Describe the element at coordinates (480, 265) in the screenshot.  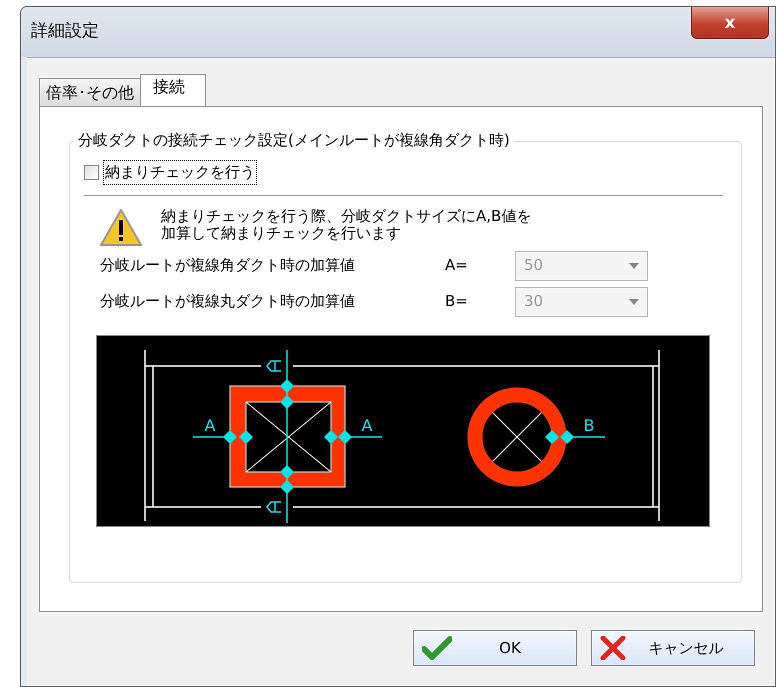
I see `field-key: A=` at that location.